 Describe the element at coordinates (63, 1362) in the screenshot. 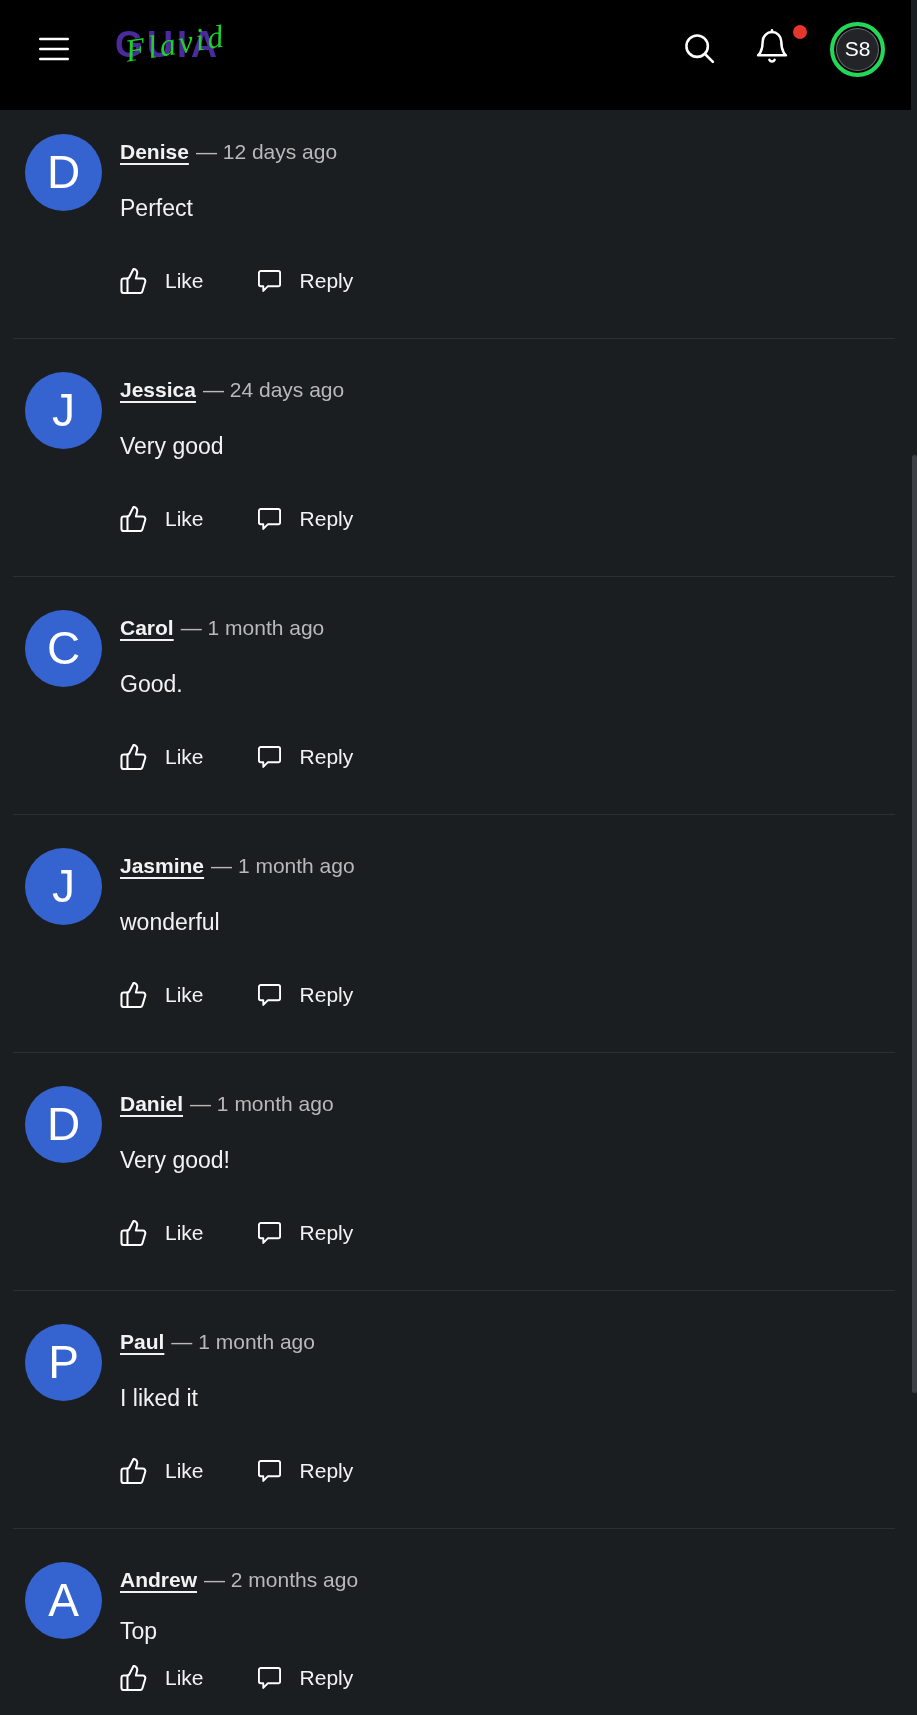

I see `user-avatar: P` at that location.